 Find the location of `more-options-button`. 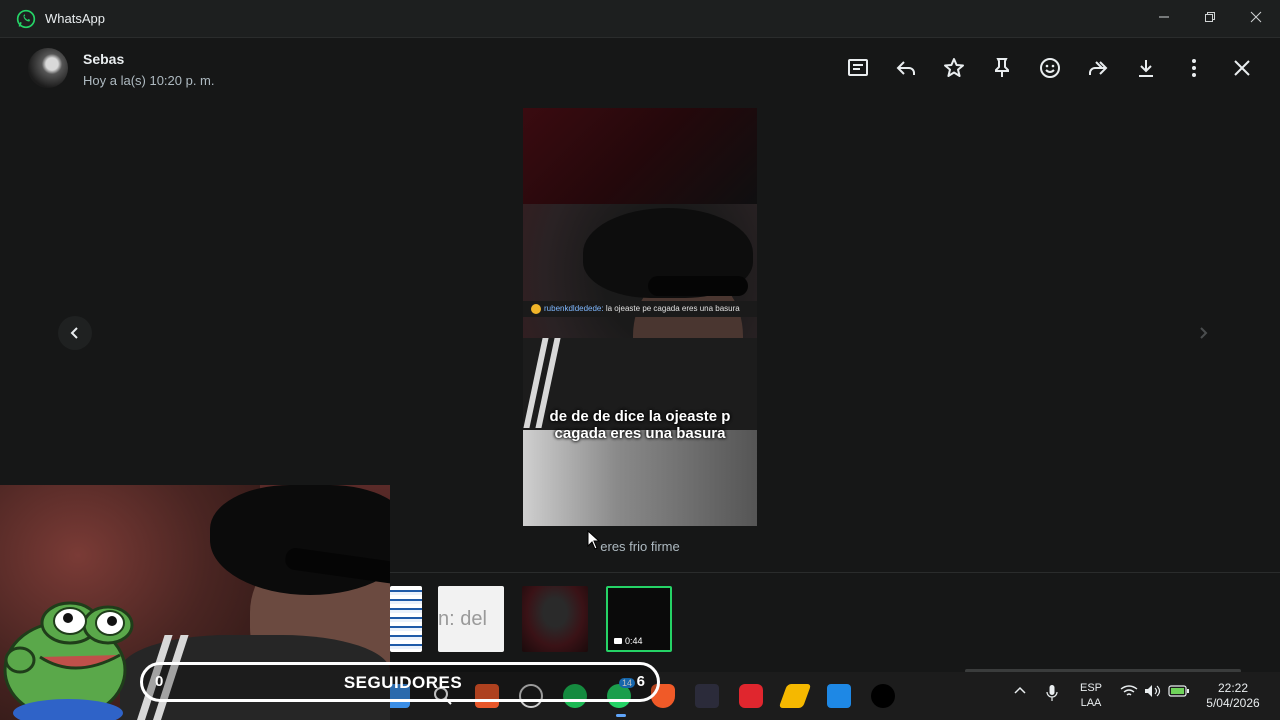

more-options-button is located at coordinates (1194, 68).